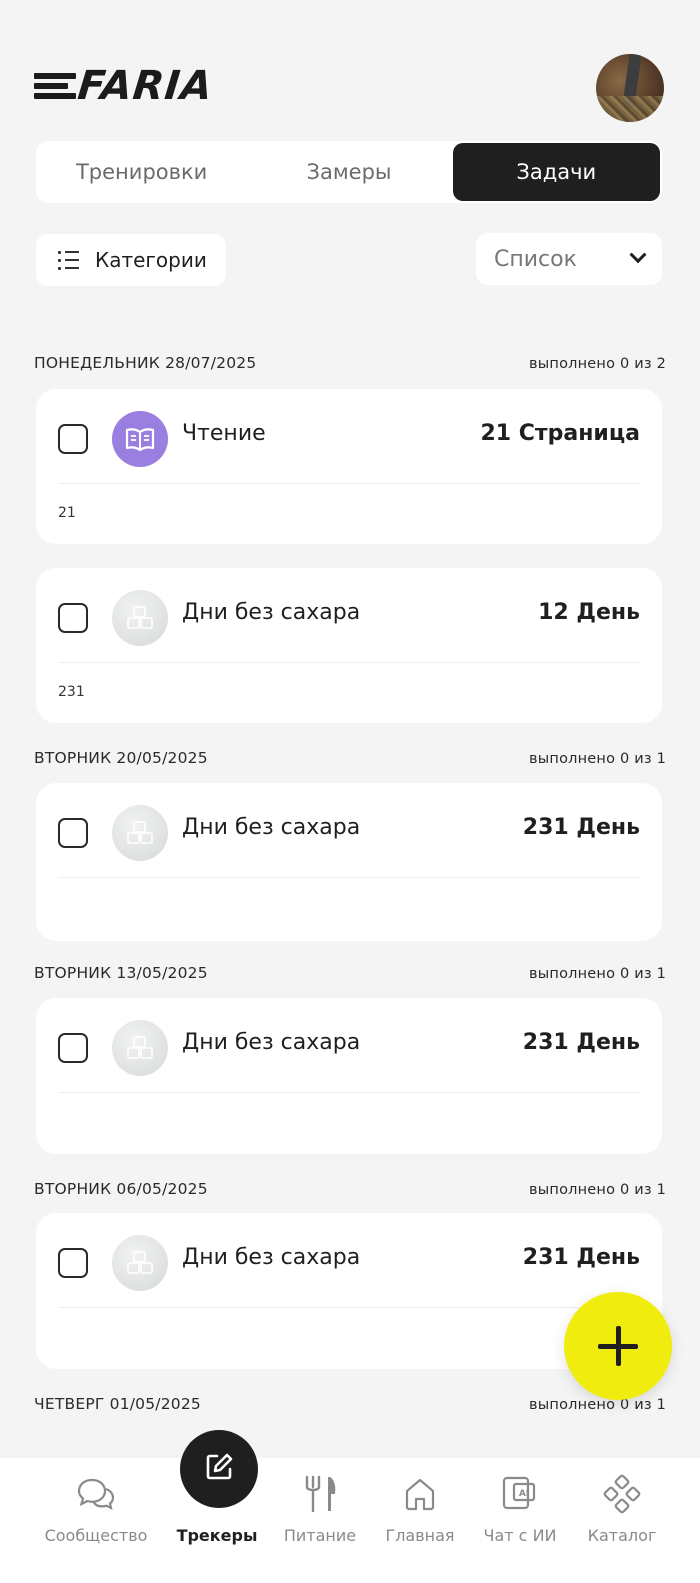 The image size is (700, 1583). I want to click on categories-button: Категории, so click(131, 260).